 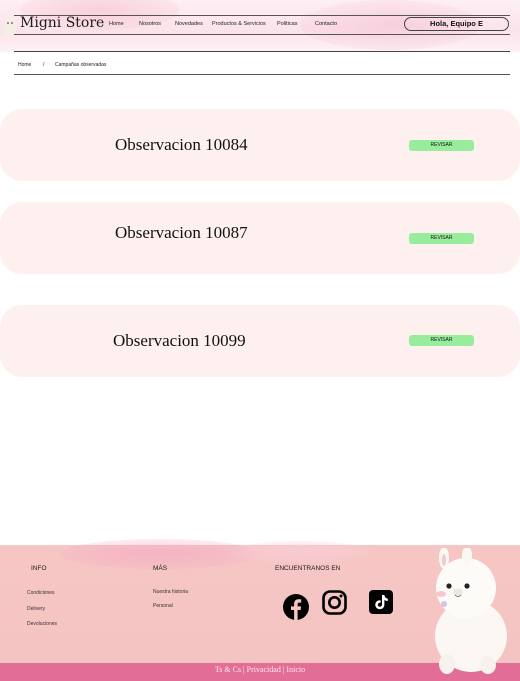 What do you see at coordinates (170, 592) in the screenshot?
I see `footer-link-nuestra-historia: Nuestra historia` at bounding box center [170, 592].